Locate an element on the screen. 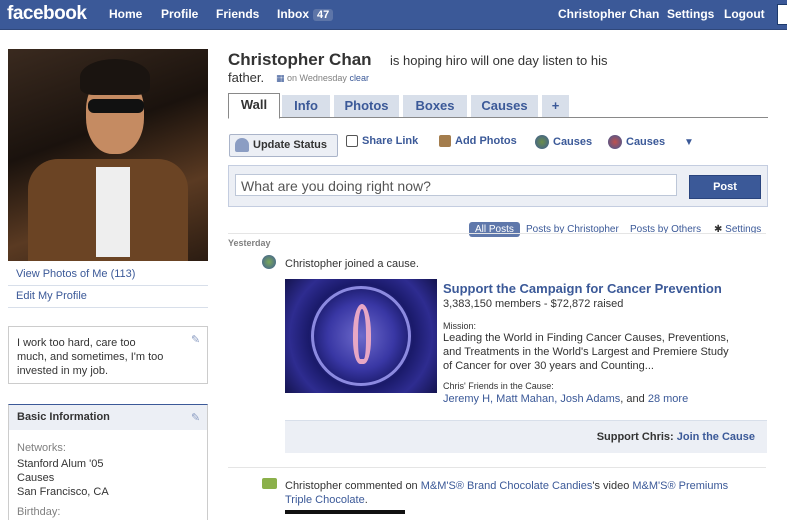  update-status-label: Update Status is located at coordinates (290, 145).